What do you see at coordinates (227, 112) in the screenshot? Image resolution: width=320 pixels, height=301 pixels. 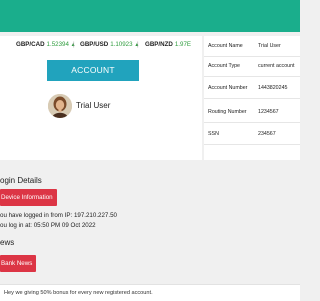 I see `row-label: Routing Number` at bounding box center [227, 112].